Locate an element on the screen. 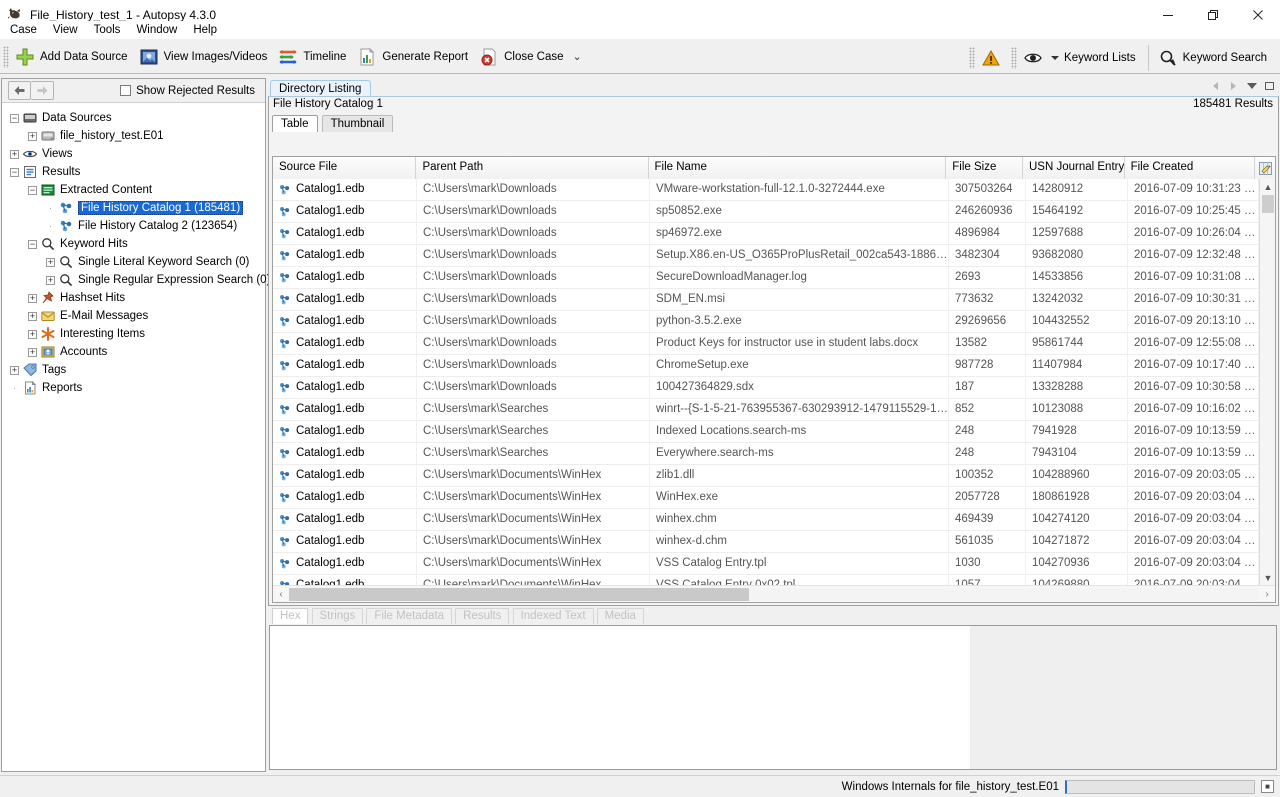 The height and width of the screenshot is (797, 1280). warning-button is located at coordinates (992, 58).